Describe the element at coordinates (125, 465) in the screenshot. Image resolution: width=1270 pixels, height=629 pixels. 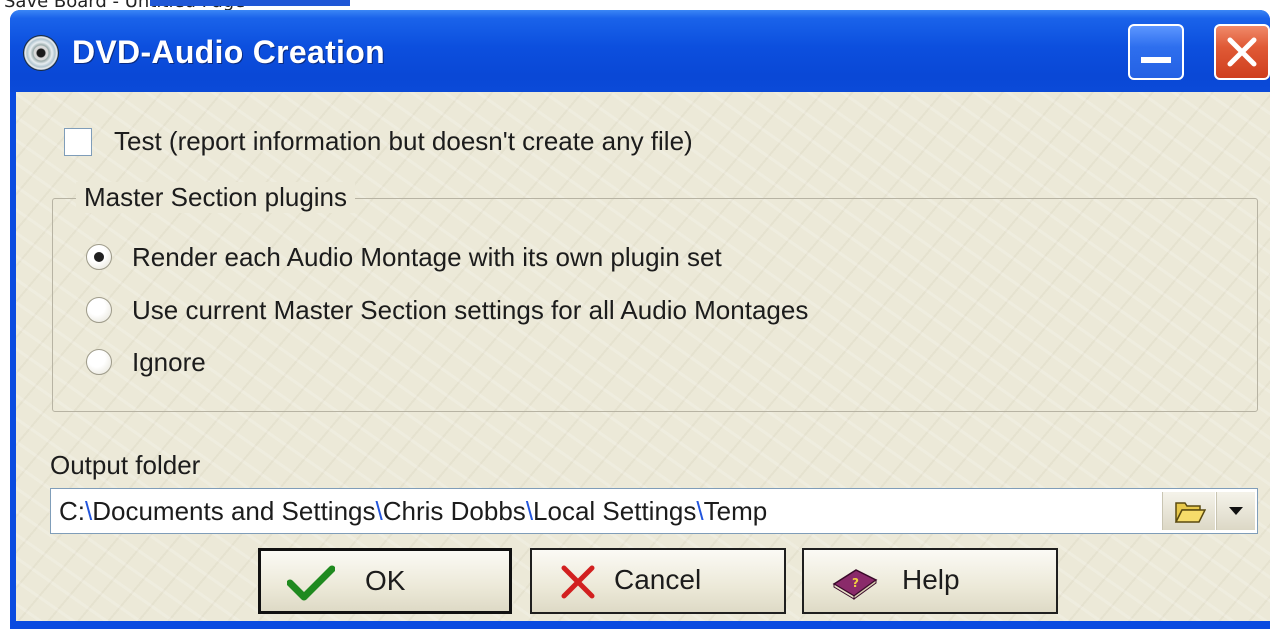
I see `output-folder-label: Output folder` at that location.